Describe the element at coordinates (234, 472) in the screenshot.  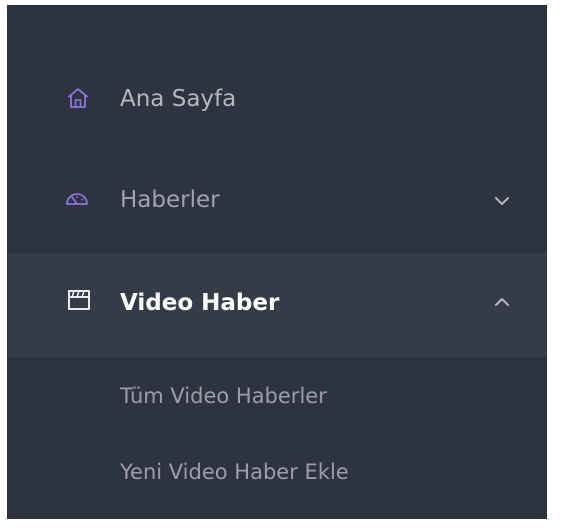
I see `submenu-item-yeni-video-haber-ekle: Yeni Video Haber Ekle` at that location.